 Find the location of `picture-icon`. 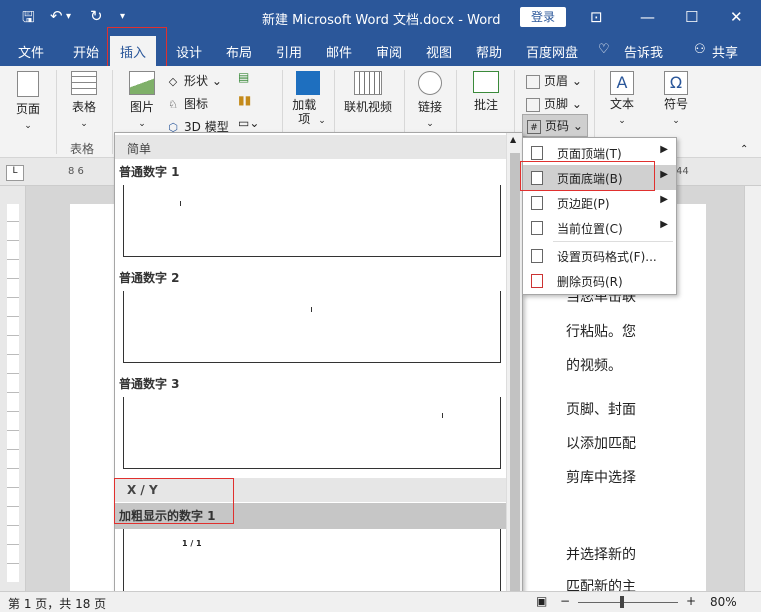

picture-icon is located at coordinates (142, 83).